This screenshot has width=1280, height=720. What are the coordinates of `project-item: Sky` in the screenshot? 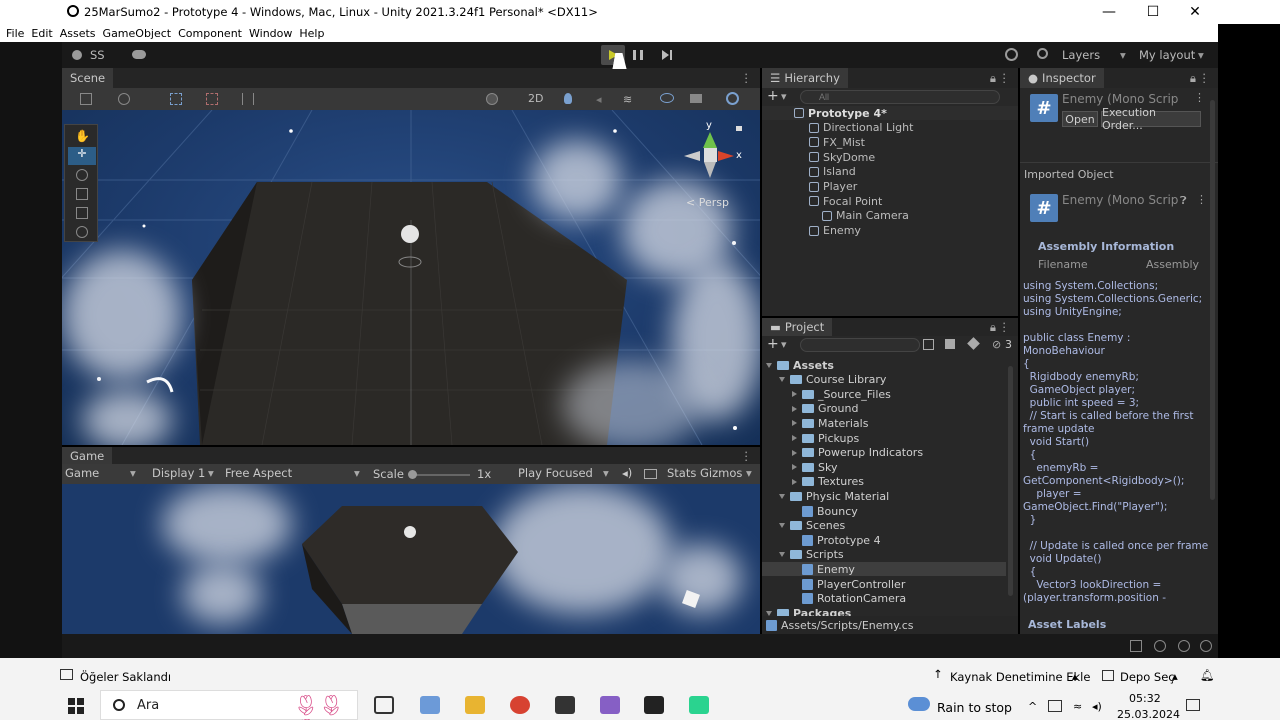 It's located at (884, 467).